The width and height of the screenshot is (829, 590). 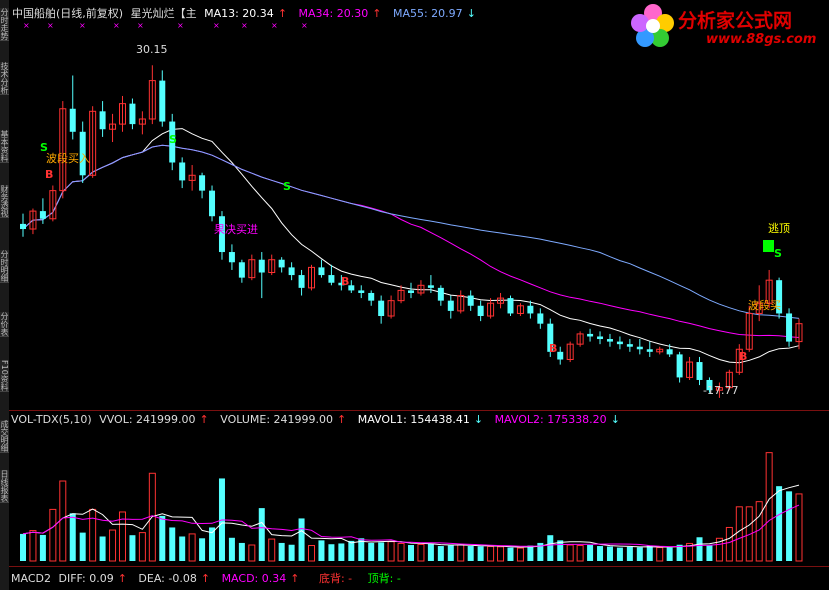 I want to click on dea-text: DEA: -0.08, so click(x=167, y=578).